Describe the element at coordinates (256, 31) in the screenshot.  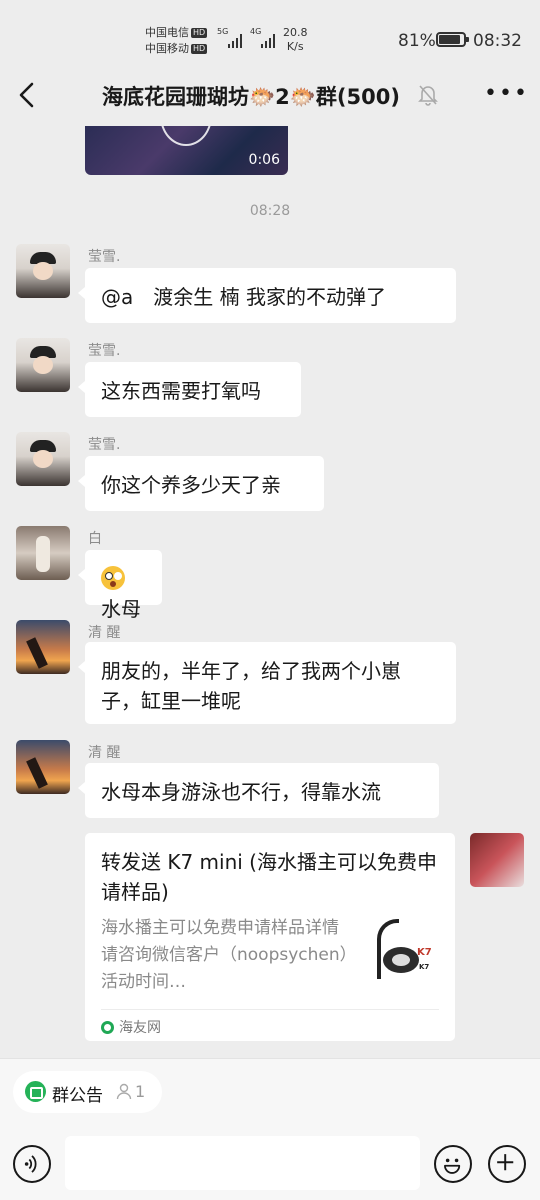
I see `network-4g-label: 4G` at that location.